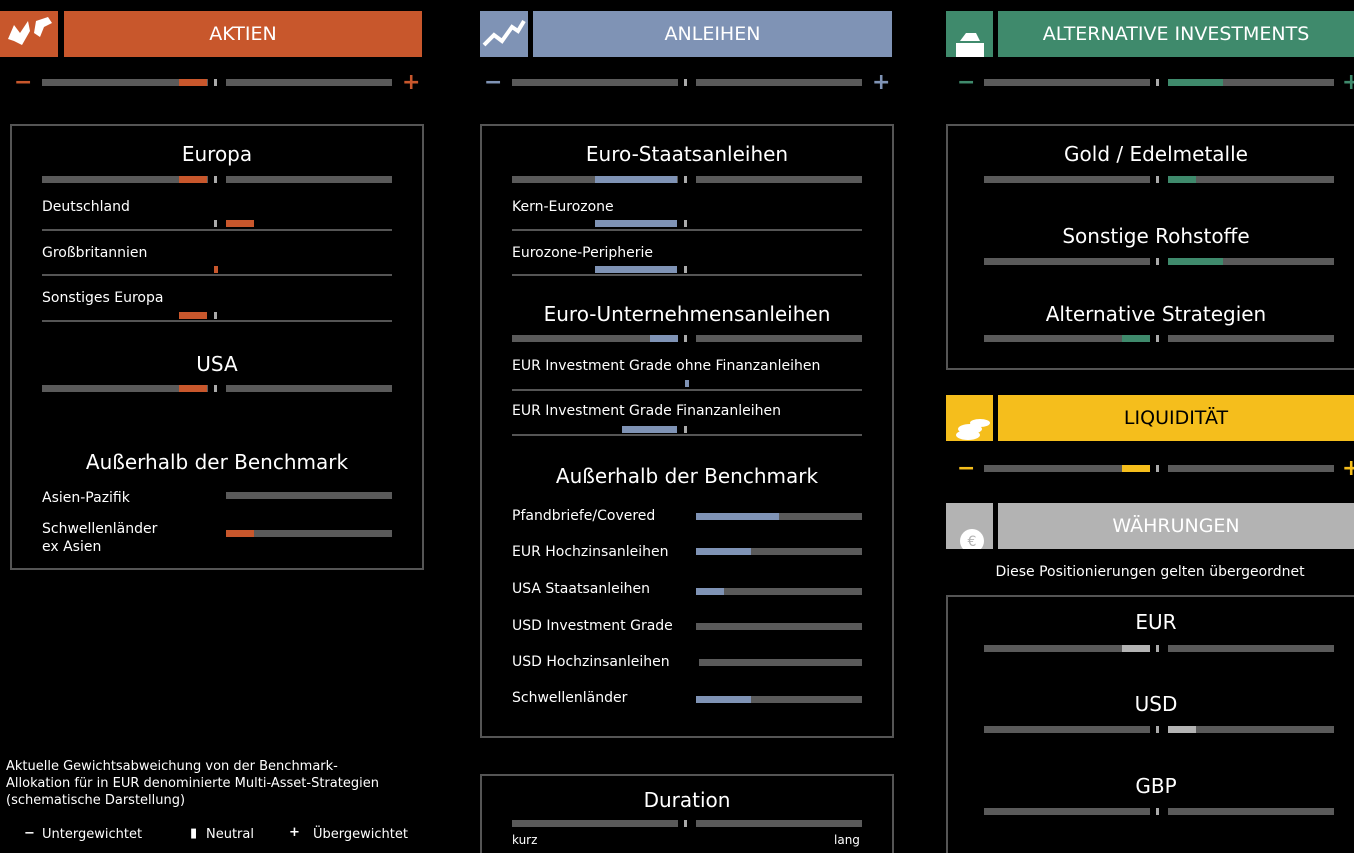  I want to click on anleihen-plus-sign: +, so click(881, 82).